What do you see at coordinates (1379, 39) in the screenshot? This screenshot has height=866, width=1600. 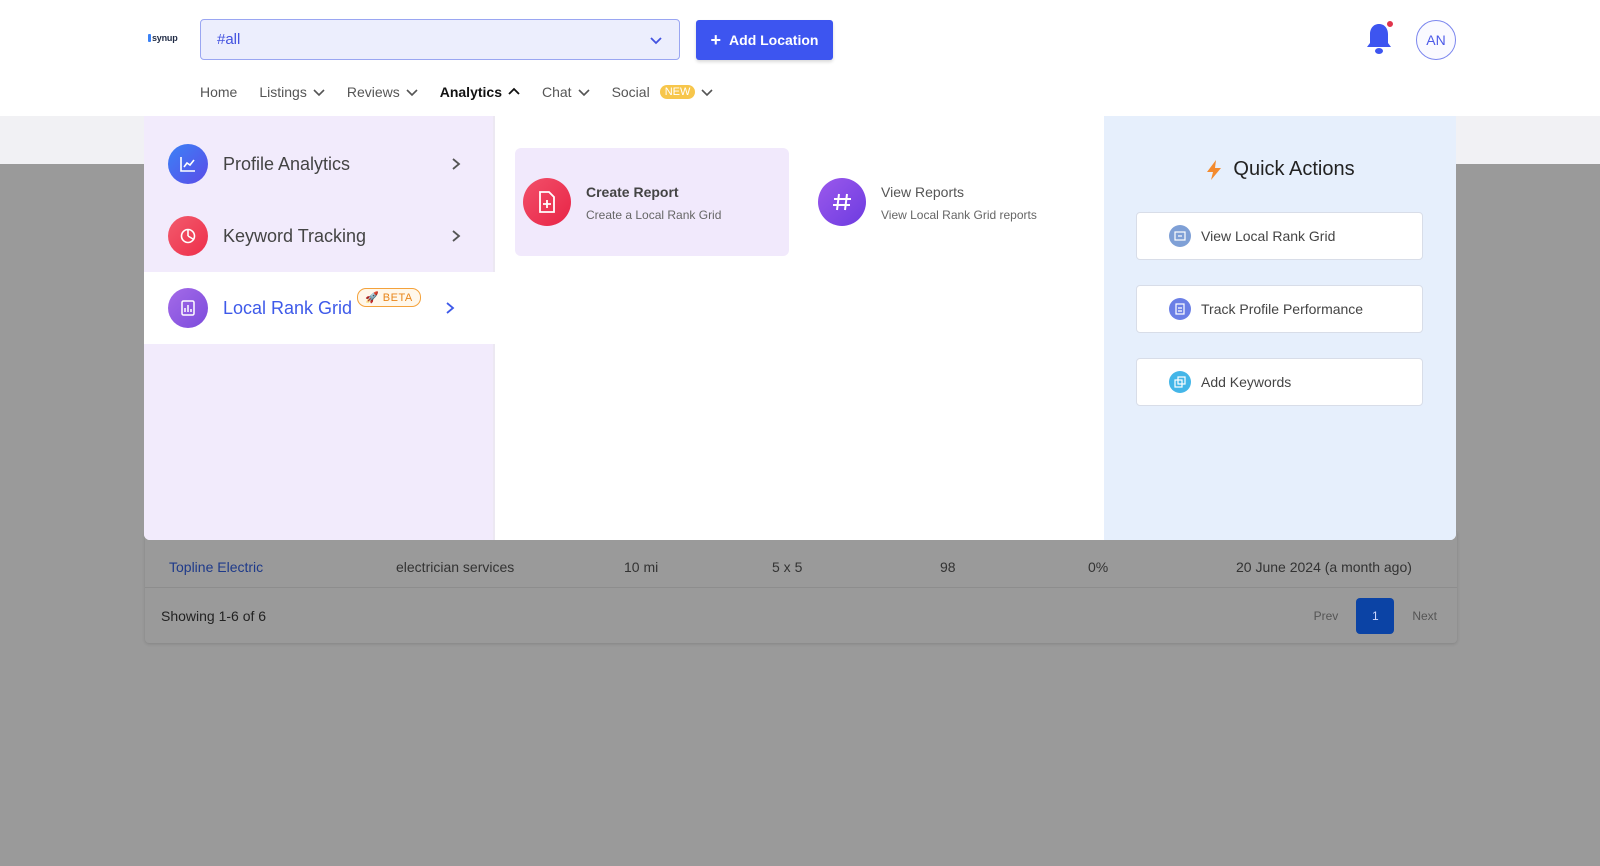 I see `notifications-button` at bounding box center [1379, 39].